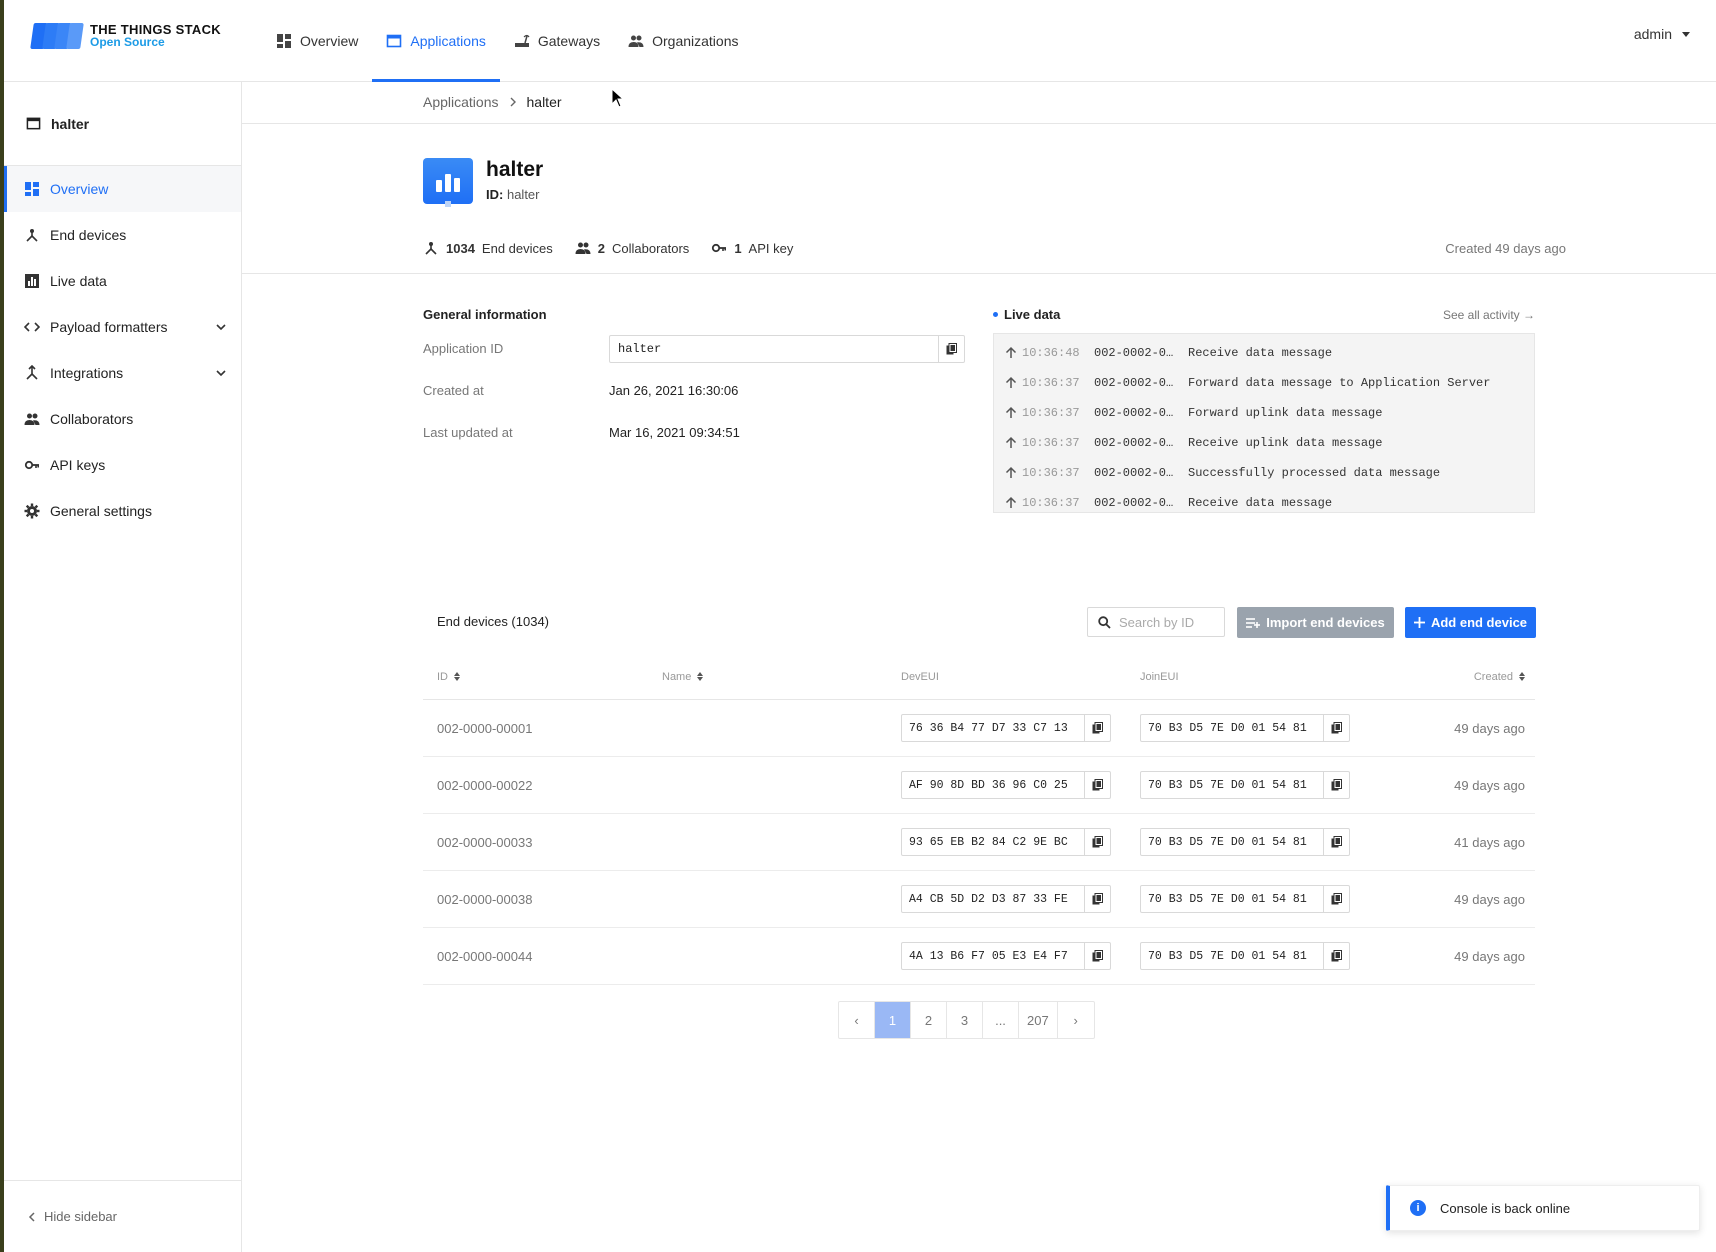 This screenshot has width=1716, height=1252. Describe the element at coordinates (700, 676) in the screenshot. I see `sort-icon` at that location.